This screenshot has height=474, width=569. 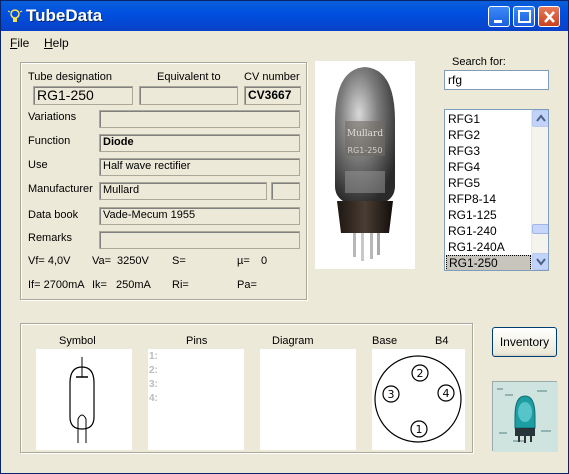 I want to click on lightbulb-icon, so click(x=15, y=16).